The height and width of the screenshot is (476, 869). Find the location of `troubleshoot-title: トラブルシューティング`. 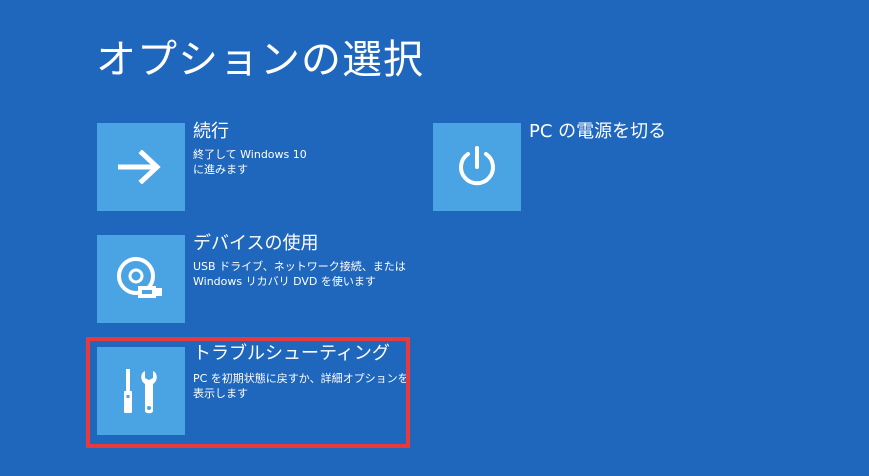

troubleshoot-title: トラブルシューティング is located at coordinates (291, 353).